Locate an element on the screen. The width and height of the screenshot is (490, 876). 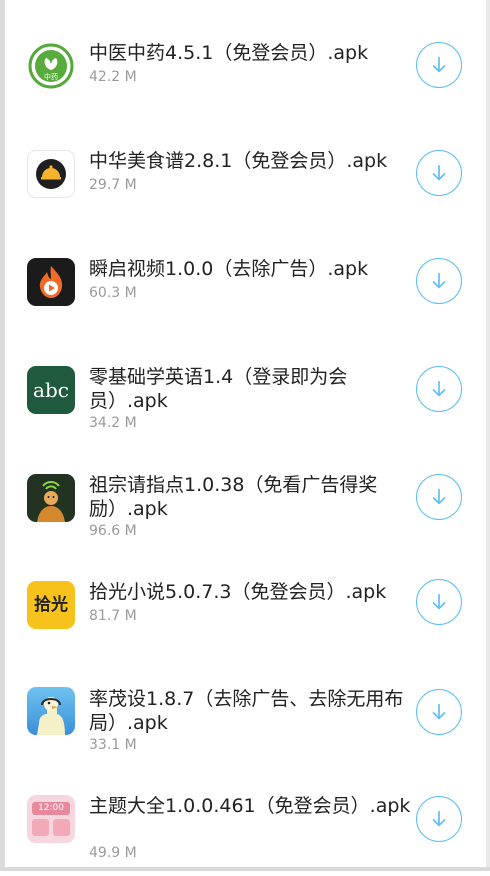
list-item: 拾光 拾光小说5.0.7.3（免登会员）.apk 81.7 M is located at coordinates (245, 606).